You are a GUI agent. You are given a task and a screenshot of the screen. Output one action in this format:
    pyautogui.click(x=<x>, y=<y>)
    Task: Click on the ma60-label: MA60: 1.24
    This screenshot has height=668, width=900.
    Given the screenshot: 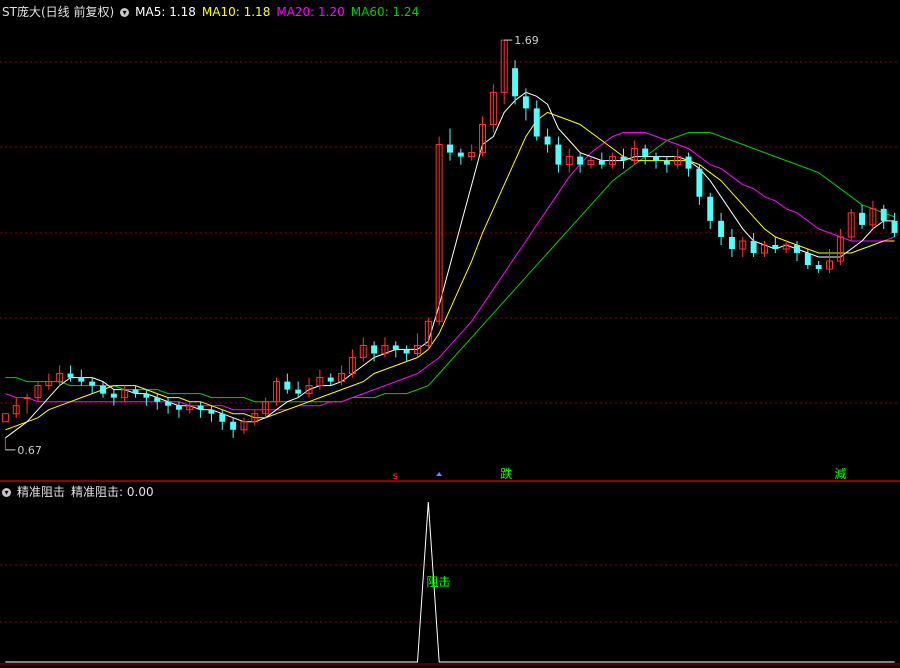 What is the action you would take?
    pyautogui.click(x=385, y=12)
    